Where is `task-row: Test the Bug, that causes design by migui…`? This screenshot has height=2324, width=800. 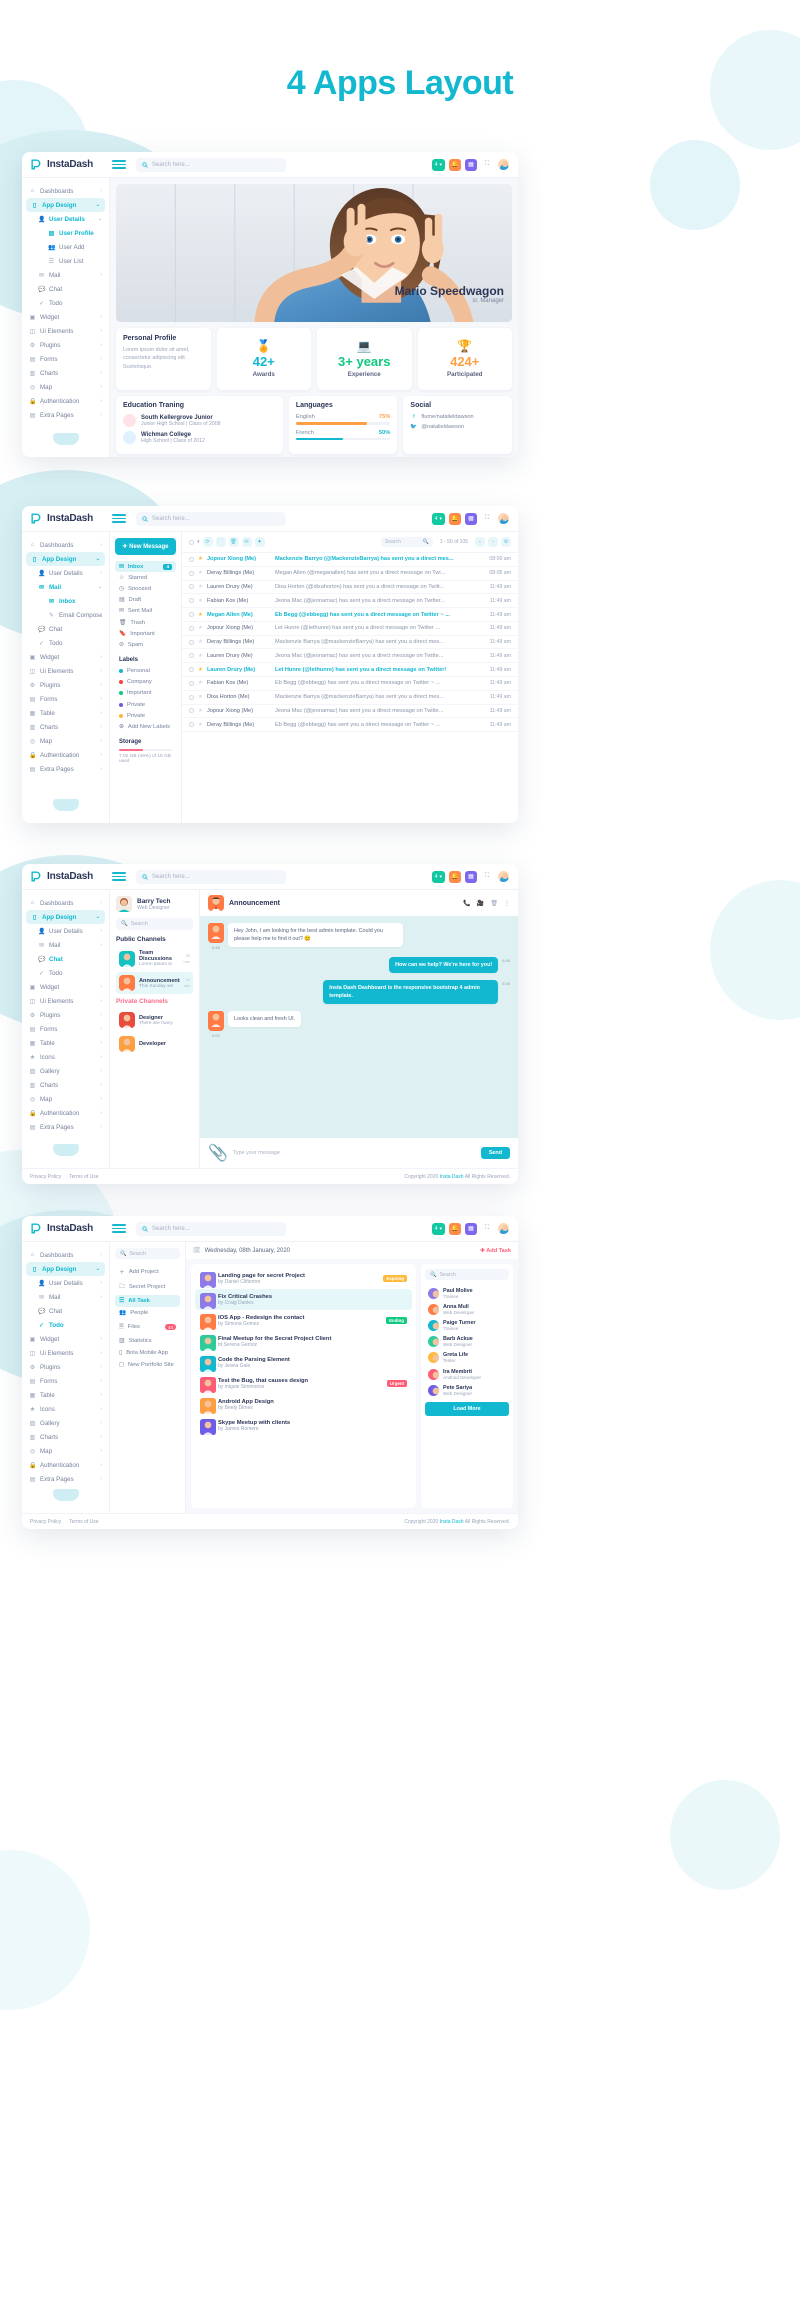 task-row: Test the Bug, that causes design by migui… is located at coordinates (303, 1383).